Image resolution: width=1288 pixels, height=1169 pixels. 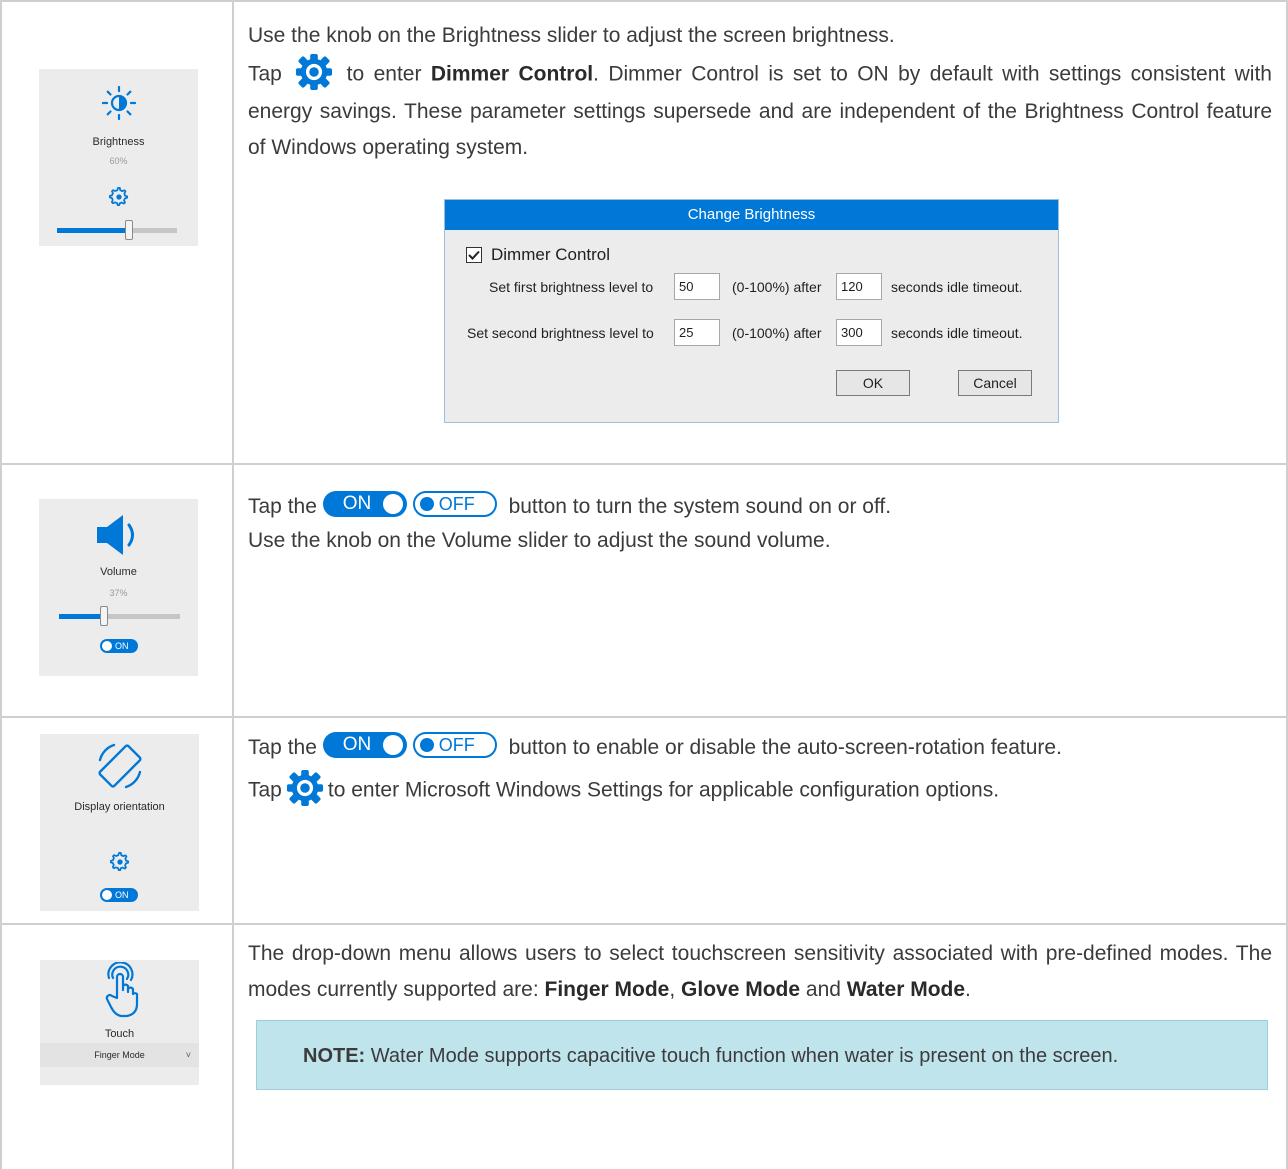 What do you see at coordinates (512, 74) in the screenshot?
I see `dimmer-control-bold: Dimmer Control` at bounding box center [512, 74].